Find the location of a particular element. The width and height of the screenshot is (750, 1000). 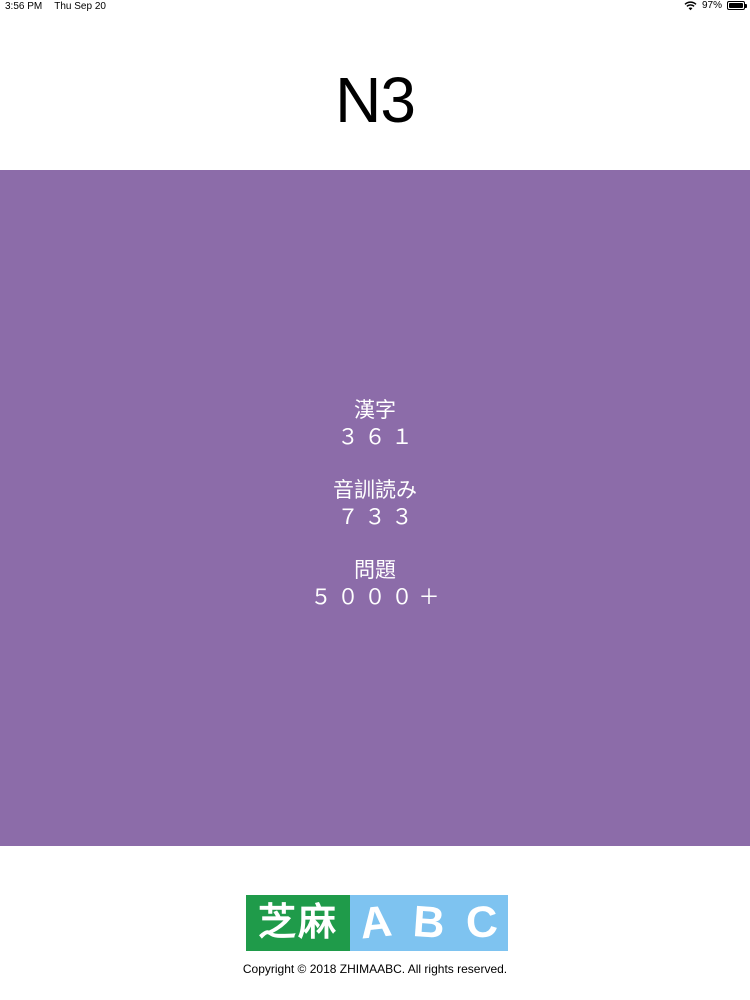

stat-label: 音訓読み is located at coordinates (375, 490).